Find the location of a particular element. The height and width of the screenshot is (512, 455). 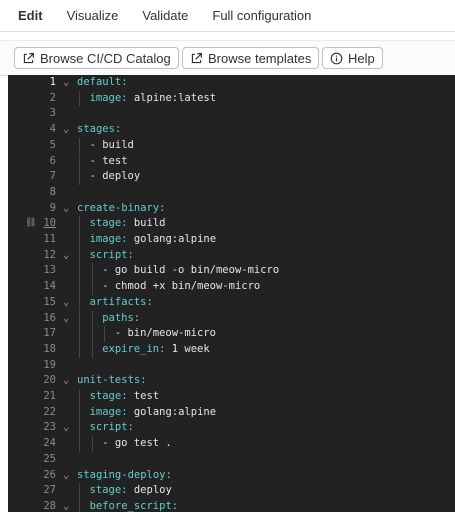

tab-full-configuration: Full configuration is located at coordinates (261, 15).